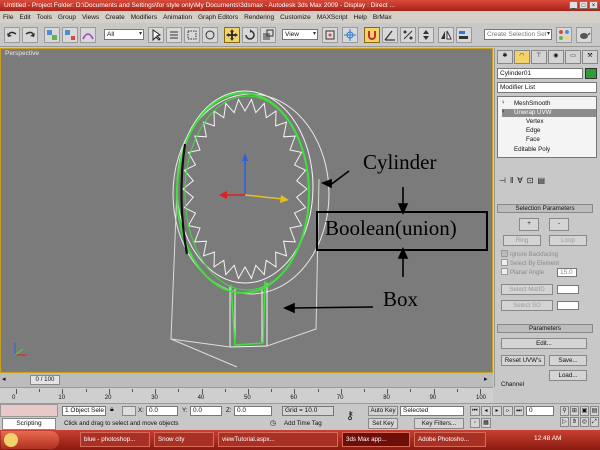  Describe the element at coordinates (545, 328) in the screenshot. I see `parameters-rollout: Parameters` at that location.